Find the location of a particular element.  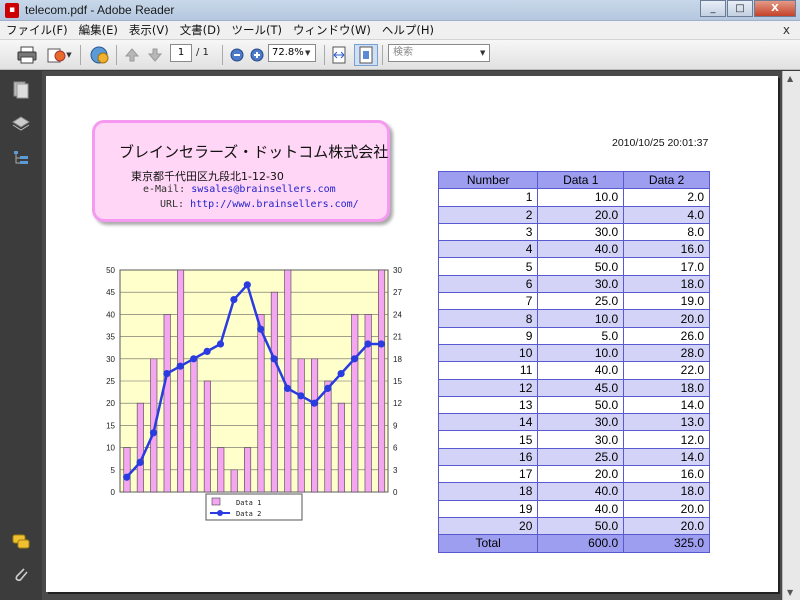

menu-edit: 編集(E) is located at coordinates (98, 30).